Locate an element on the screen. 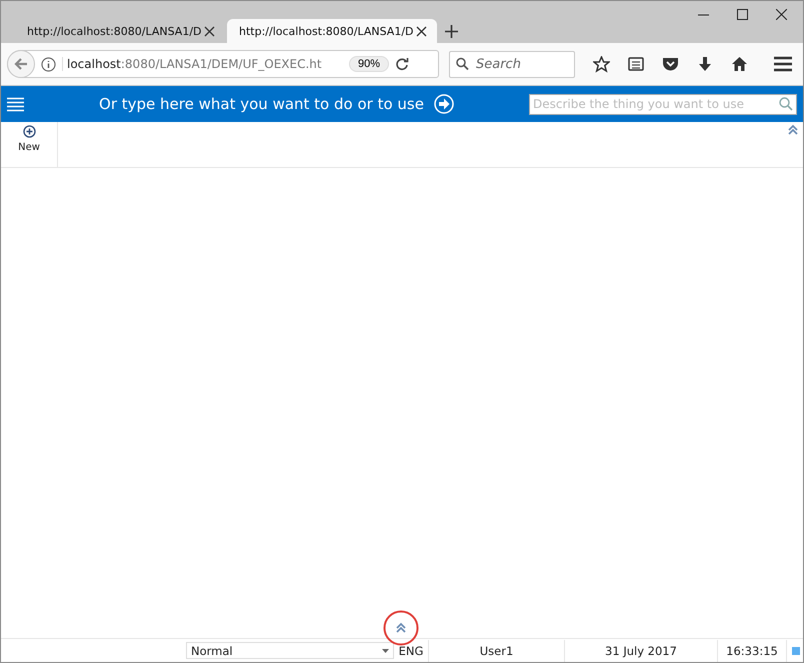 This screenshot has height=663, width=804. back-arrow-icon is located at coordinates (21, 64).